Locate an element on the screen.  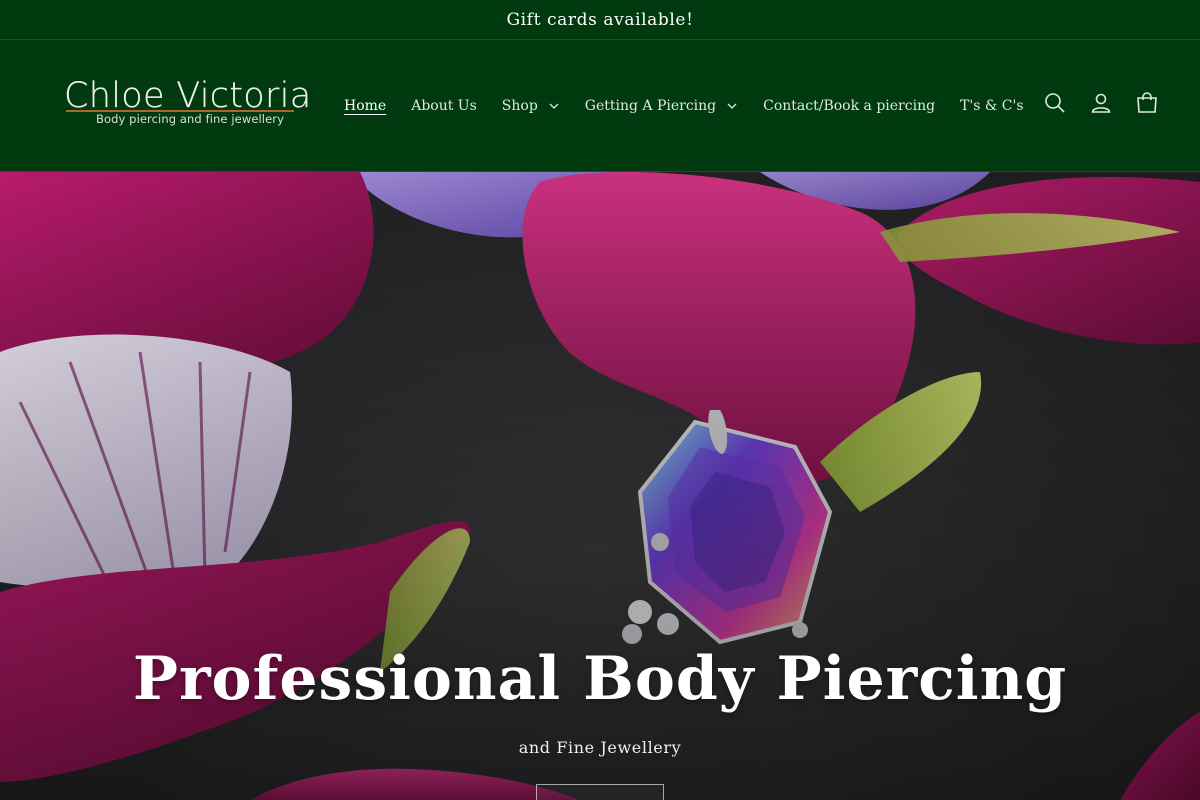
search-button is located at coordinates (1055, 103).